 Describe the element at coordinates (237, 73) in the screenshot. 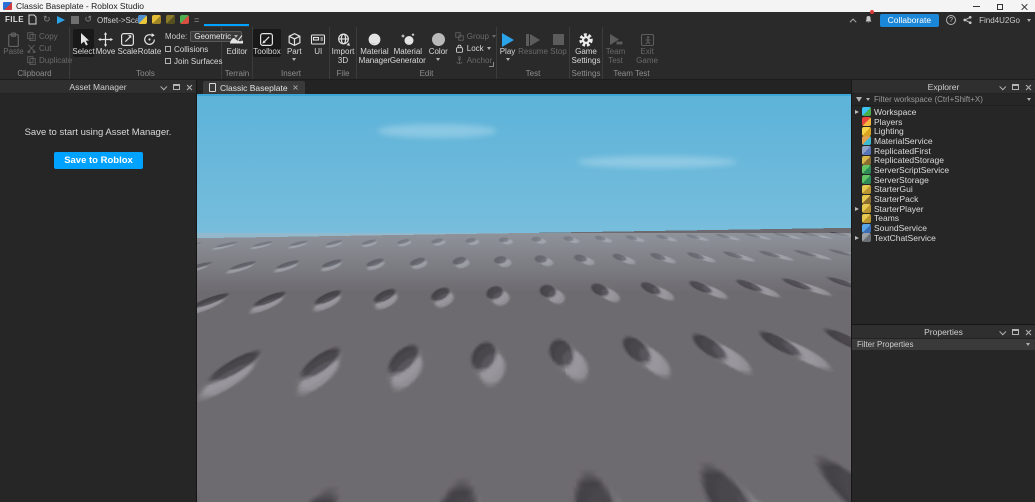

I see `terrain-group-label: Terrain` at that location.